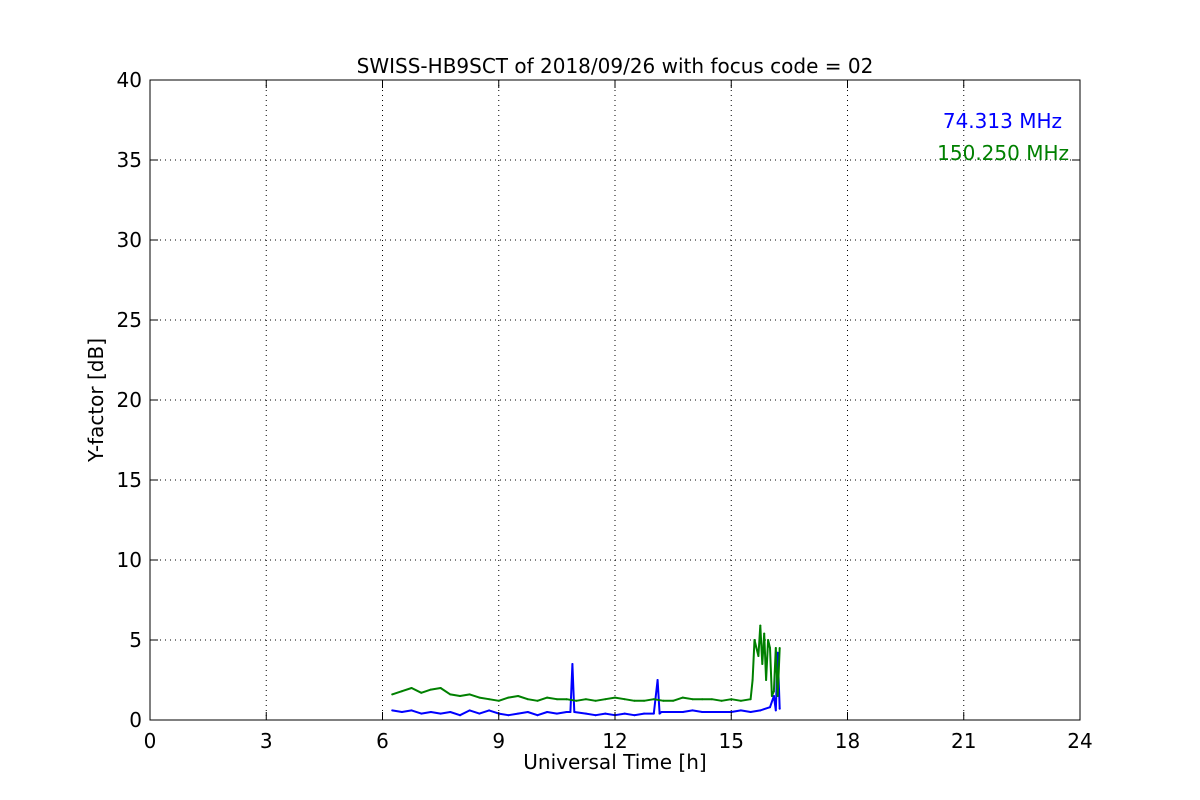 This screenshot has height=800, width=1200. What do you see at coordinates (129, 560) in the screenshot?
I see `y-tick-label: 10` at bounding box center [129, 560].